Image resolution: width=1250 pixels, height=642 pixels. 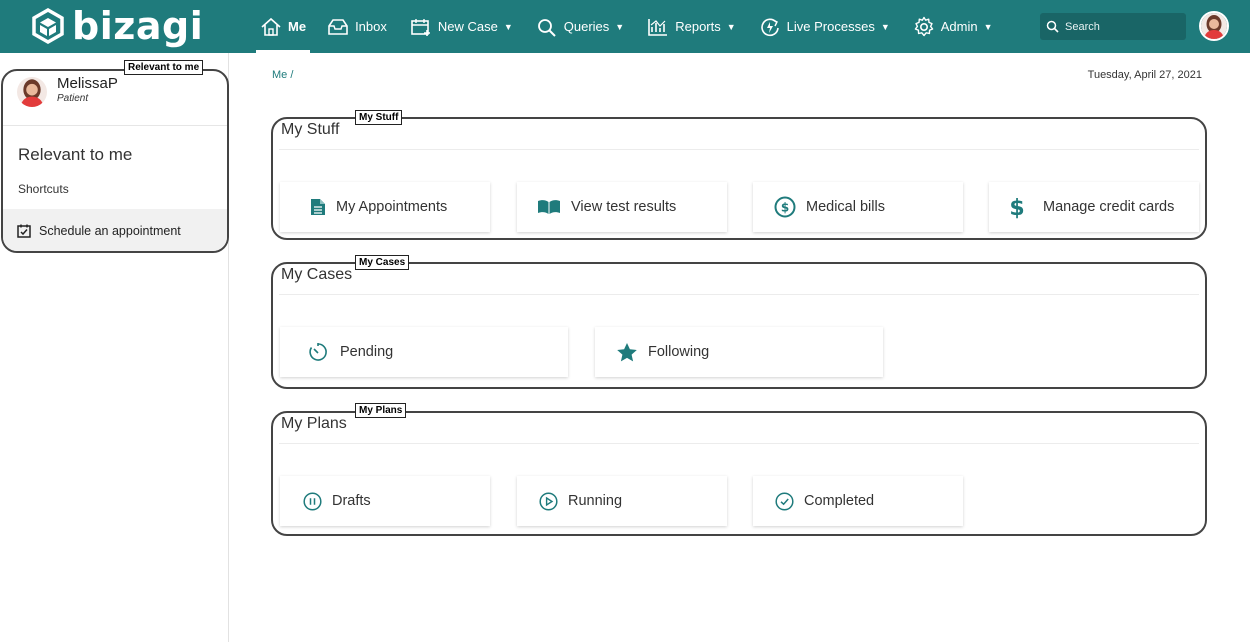 What do you see at coordinates (385, 501) in the screenshot?
I see `card-drafts: Drafts` at bounding box center [385, 501].